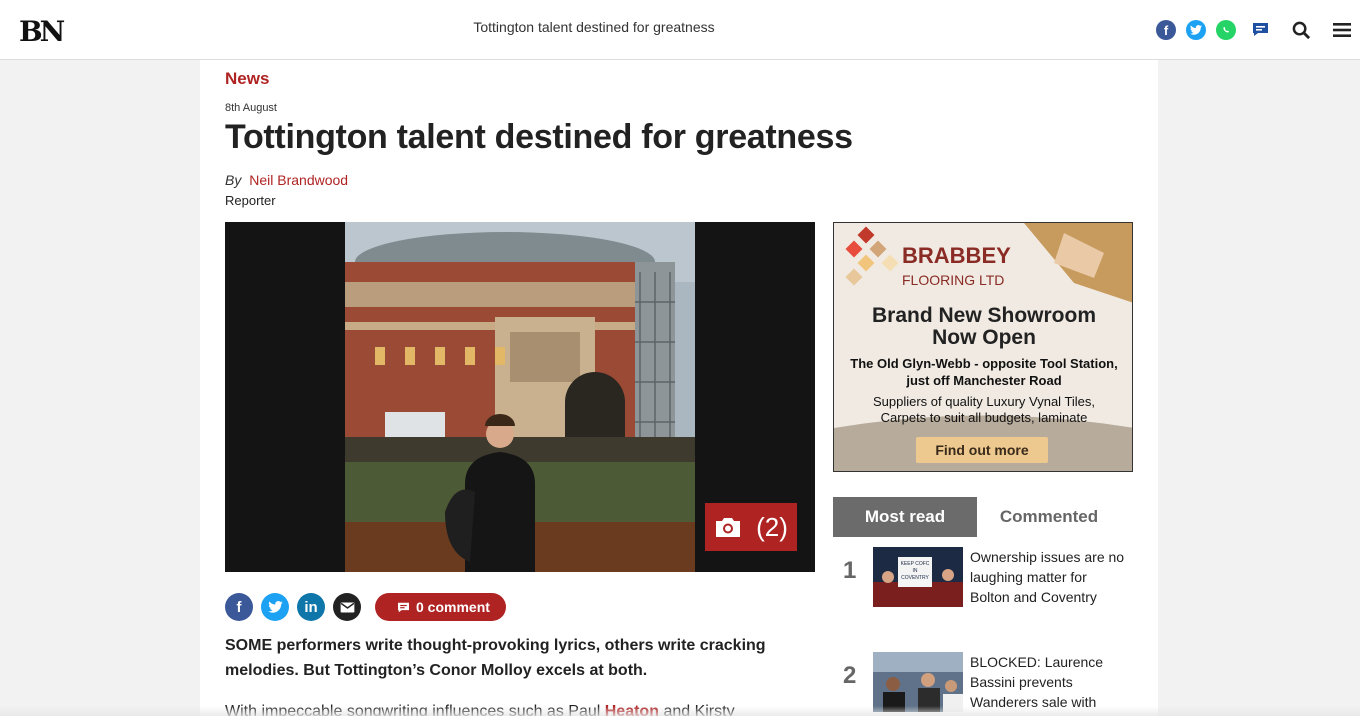  I want to click on most-read-tabs: Most read Commented, so click(983, 517).